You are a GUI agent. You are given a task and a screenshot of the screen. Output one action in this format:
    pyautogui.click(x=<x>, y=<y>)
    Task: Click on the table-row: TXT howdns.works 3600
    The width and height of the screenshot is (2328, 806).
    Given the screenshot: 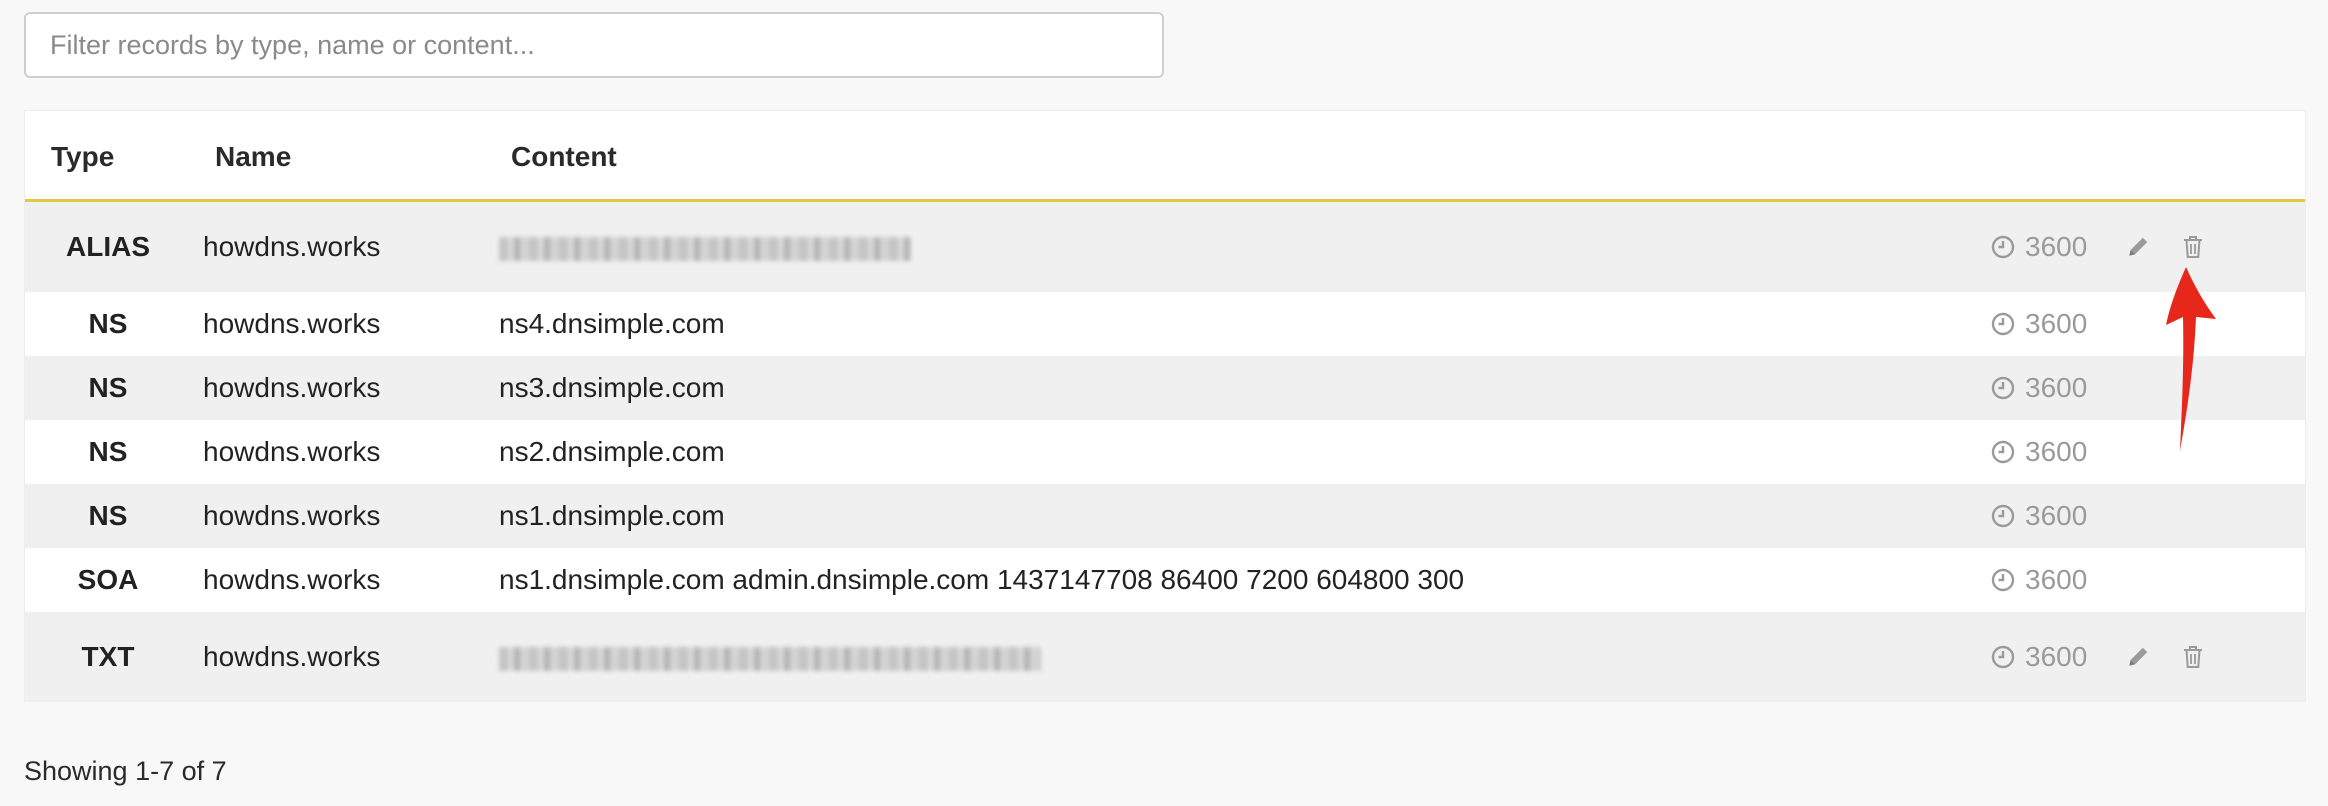 What is the action you would take?
    pyautogui.click(x=1165, y=657)
    